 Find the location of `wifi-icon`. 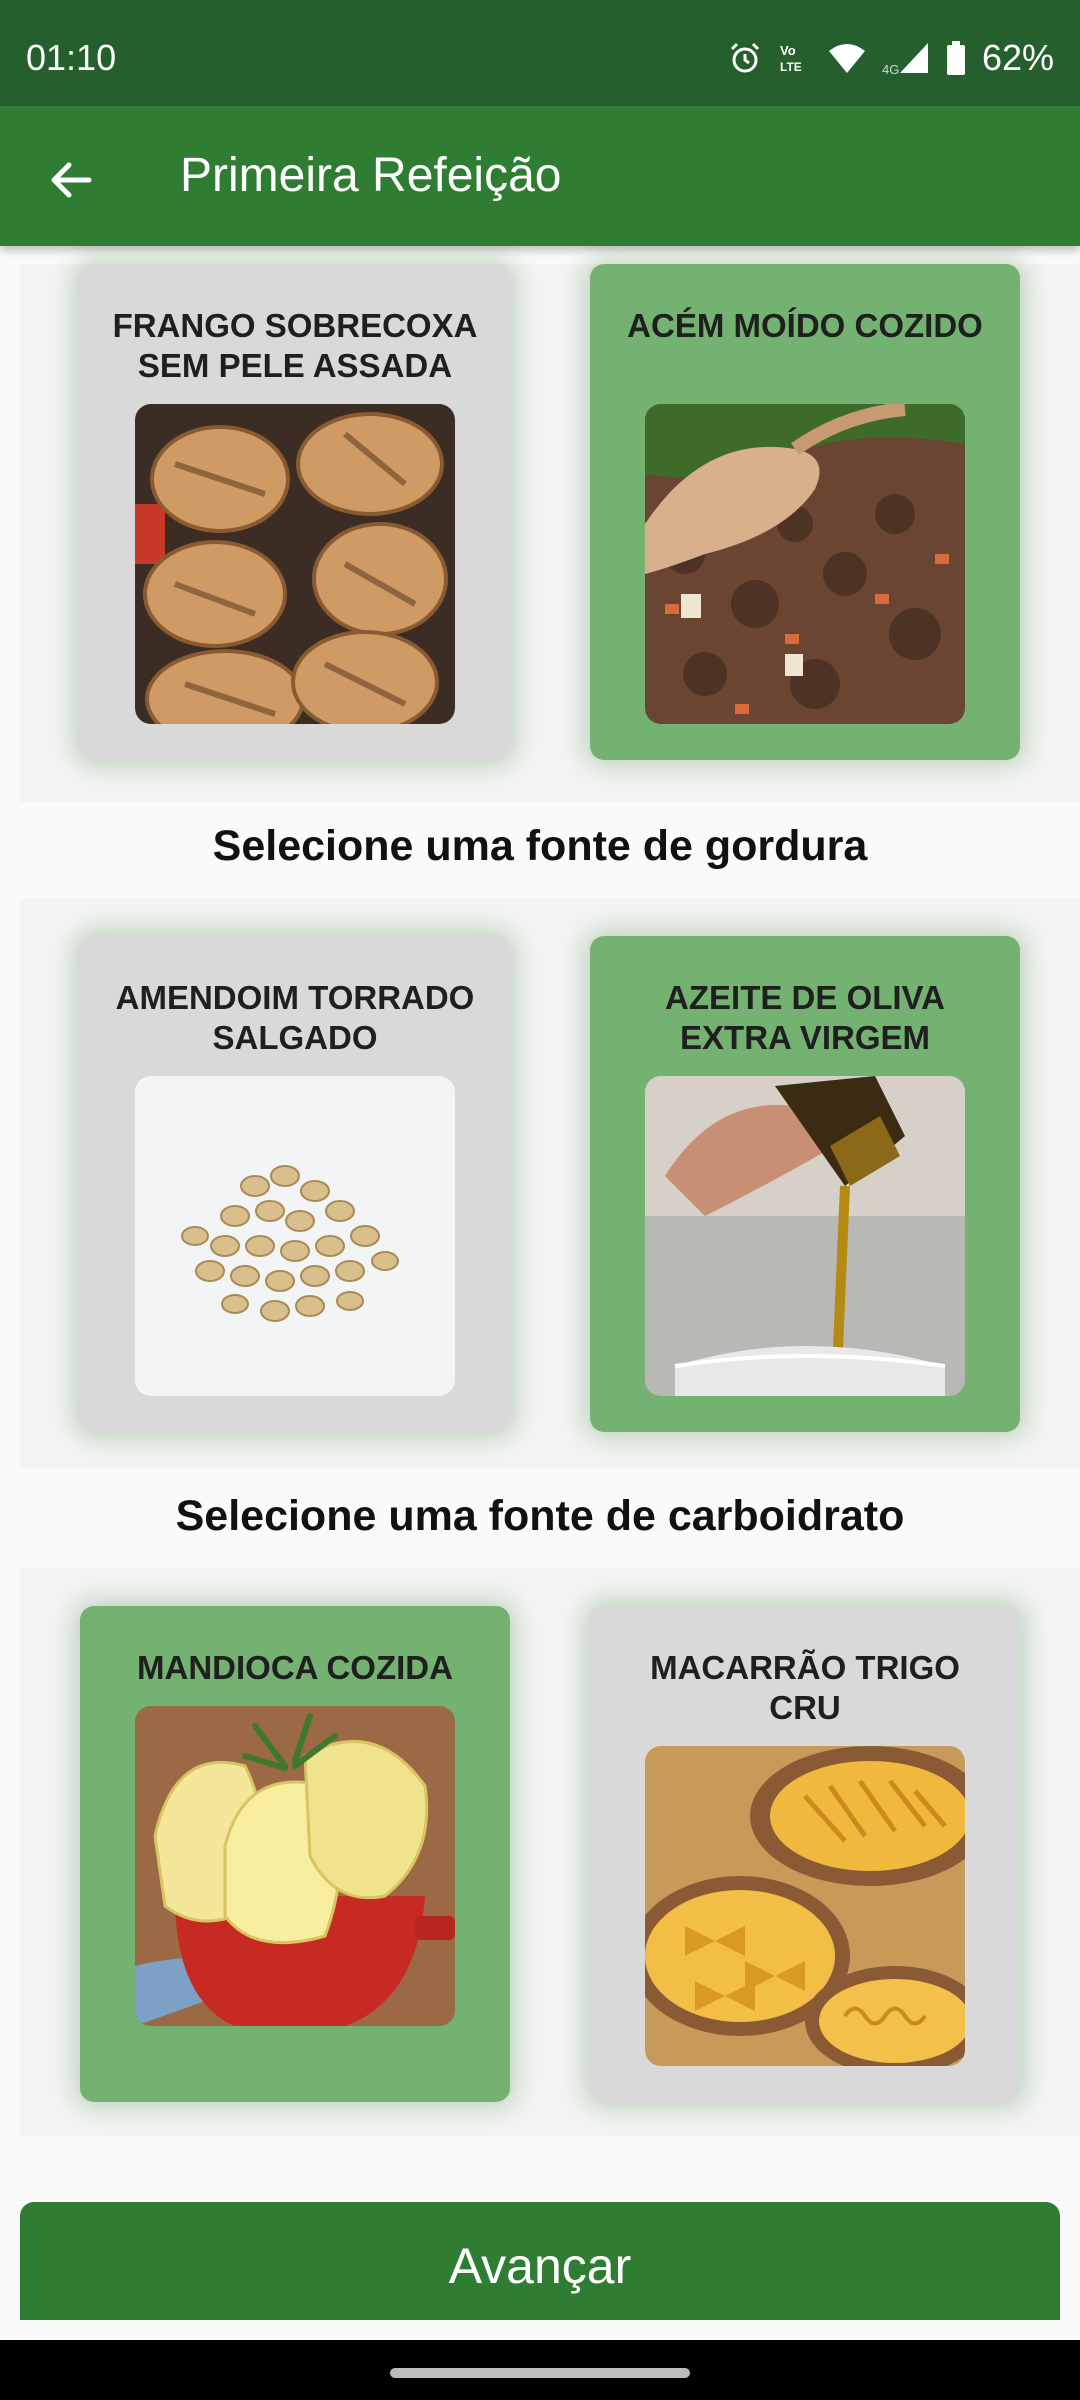

wifi-icon is located at coordinates (847, 58).